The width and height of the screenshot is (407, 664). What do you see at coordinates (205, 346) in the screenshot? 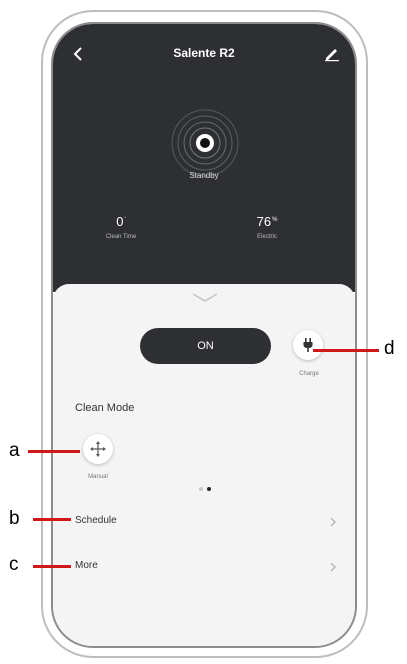
I see `power-on-button: ON` at bounding box center [205, 346].